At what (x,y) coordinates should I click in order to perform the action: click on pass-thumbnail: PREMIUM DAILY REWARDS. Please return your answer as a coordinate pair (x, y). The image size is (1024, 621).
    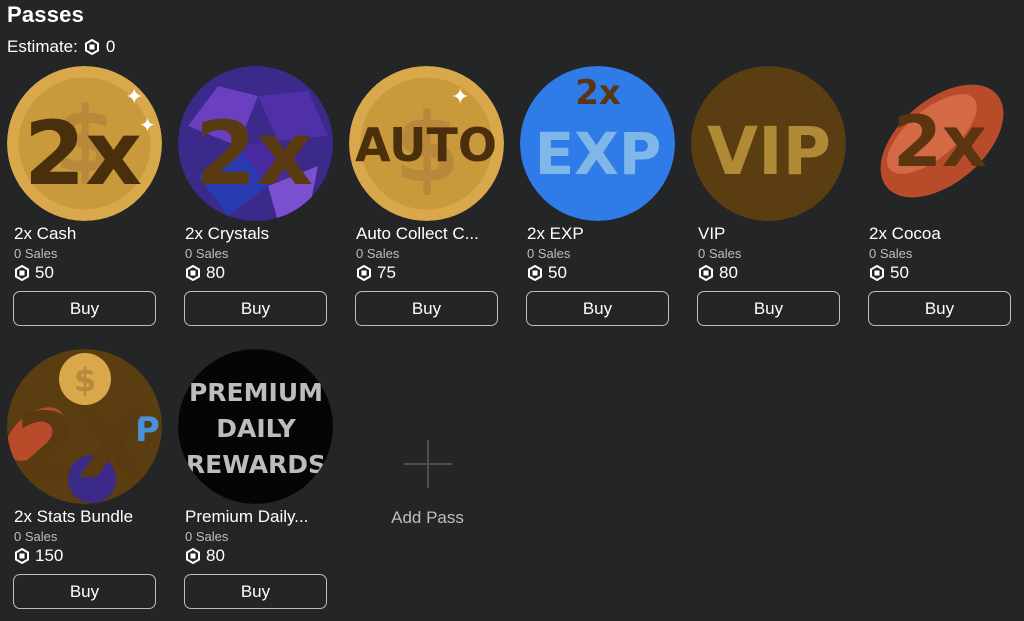
    Looking at the image, I should click on (255, 426).